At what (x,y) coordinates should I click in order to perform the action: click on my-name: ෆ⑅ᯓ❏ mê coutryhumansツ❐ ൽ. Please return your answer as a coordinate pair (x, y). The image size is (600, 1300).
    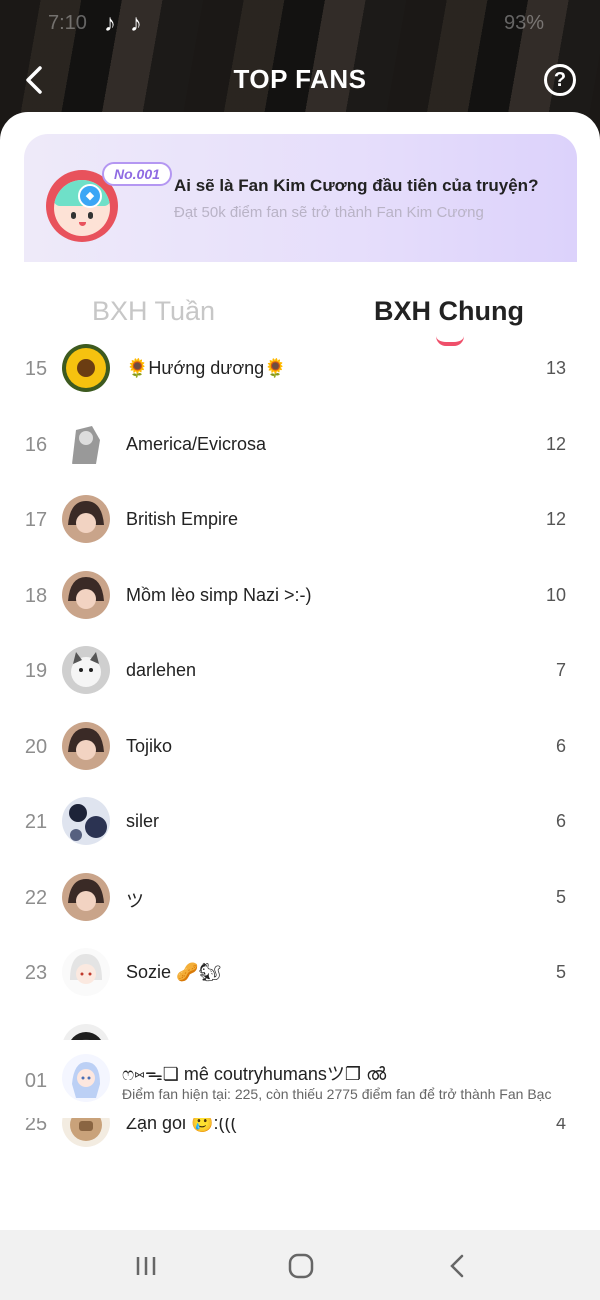
    Looking at the image, I should click on (254, 1074).